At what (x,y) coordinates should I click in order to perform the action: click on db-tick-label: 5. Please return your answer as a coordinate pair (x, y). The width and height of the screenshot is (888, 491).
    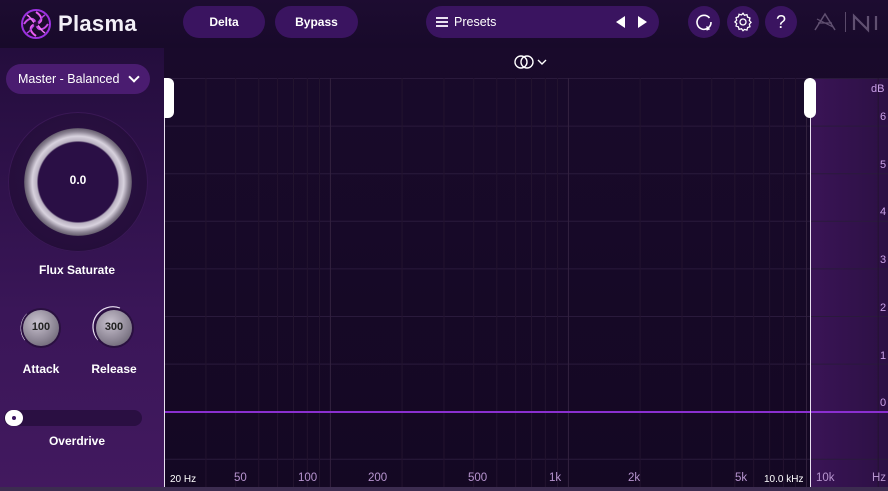
    Looking at the image, I should click on (883, 164).